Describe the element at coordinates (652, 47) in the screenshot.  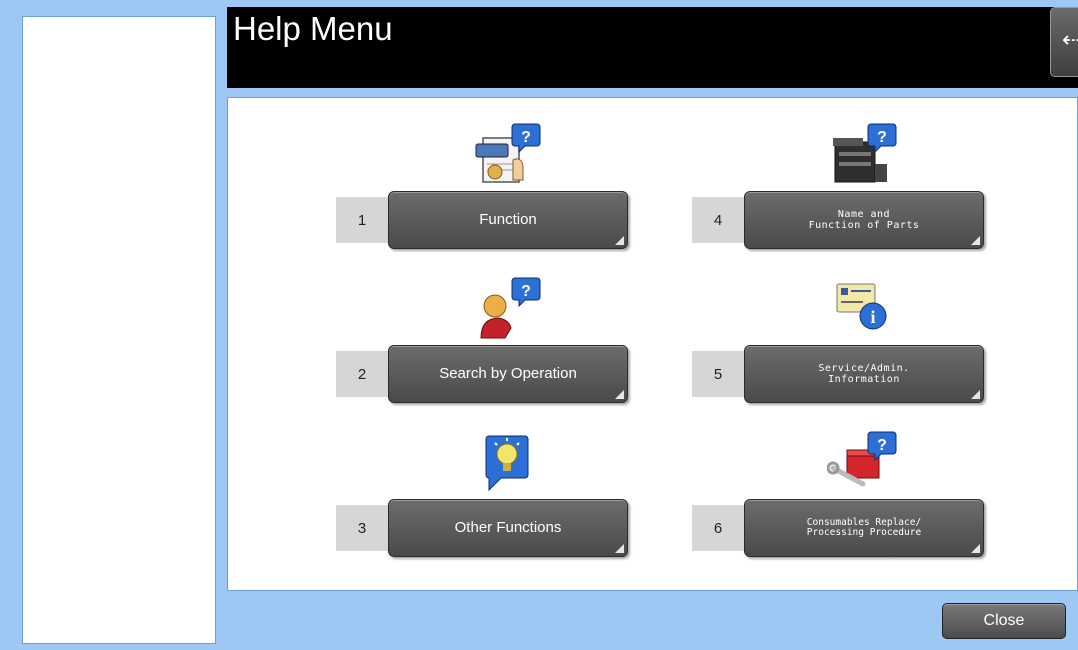
I see `header-bar: Help Menu ⇠` at that location.